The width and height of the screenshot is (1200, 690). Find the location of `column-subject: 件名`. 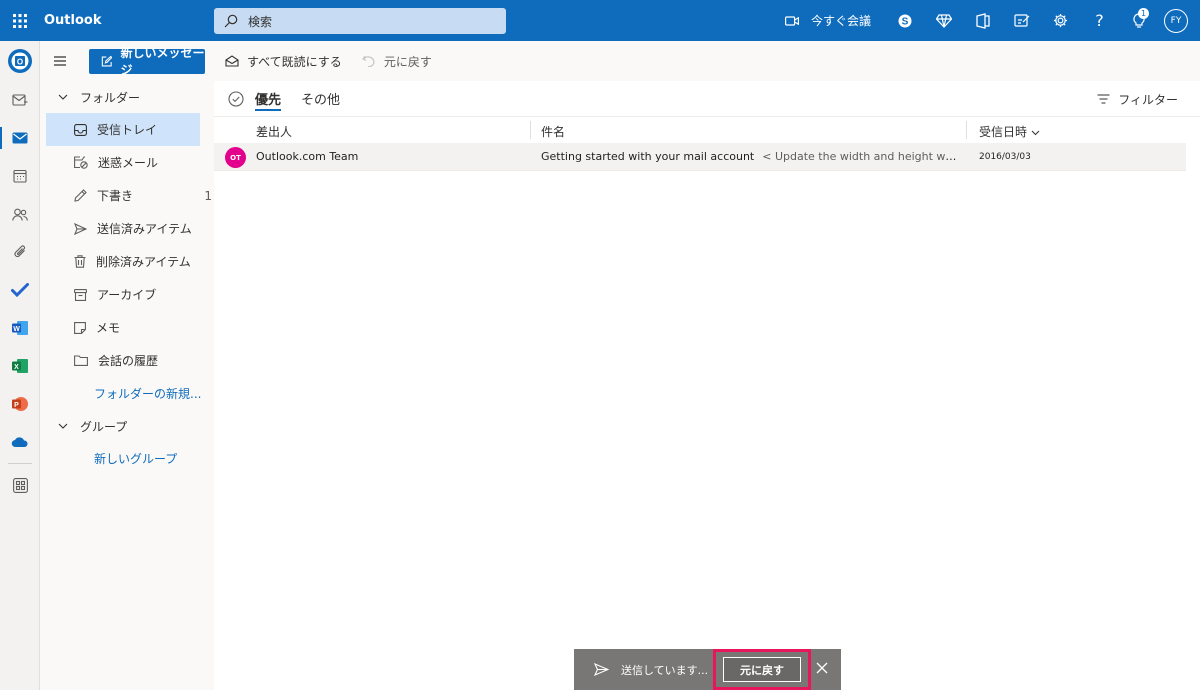

column-subject: 件名 is located at coordinates (553, 131).